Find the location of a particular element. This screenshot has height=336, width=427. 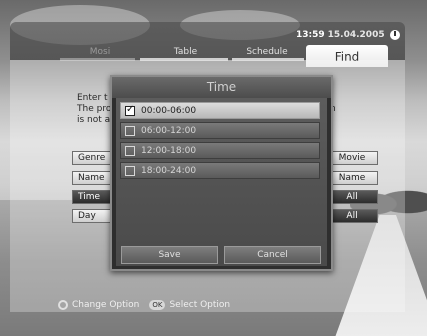

clock: 13:59 15.04.2005 is located at coordinates (348, 35).